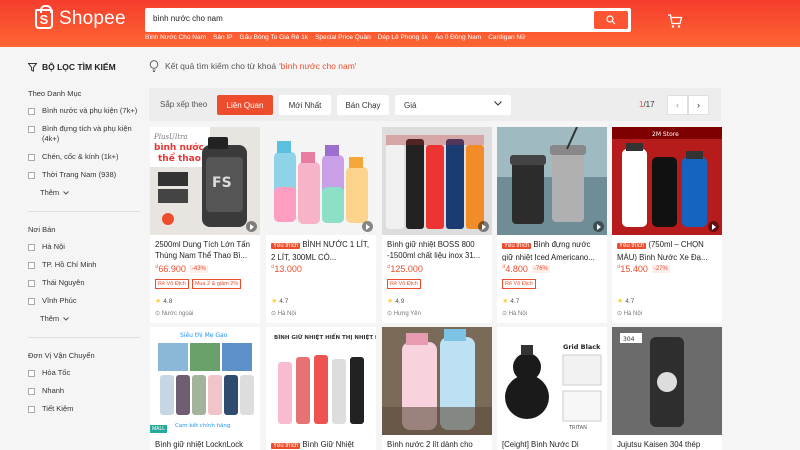  I want to click on image-caption: BÌNH GIỮ NHIỆT HIỂN THỊ NHIỆT ĐỘ, so click(325, 337).